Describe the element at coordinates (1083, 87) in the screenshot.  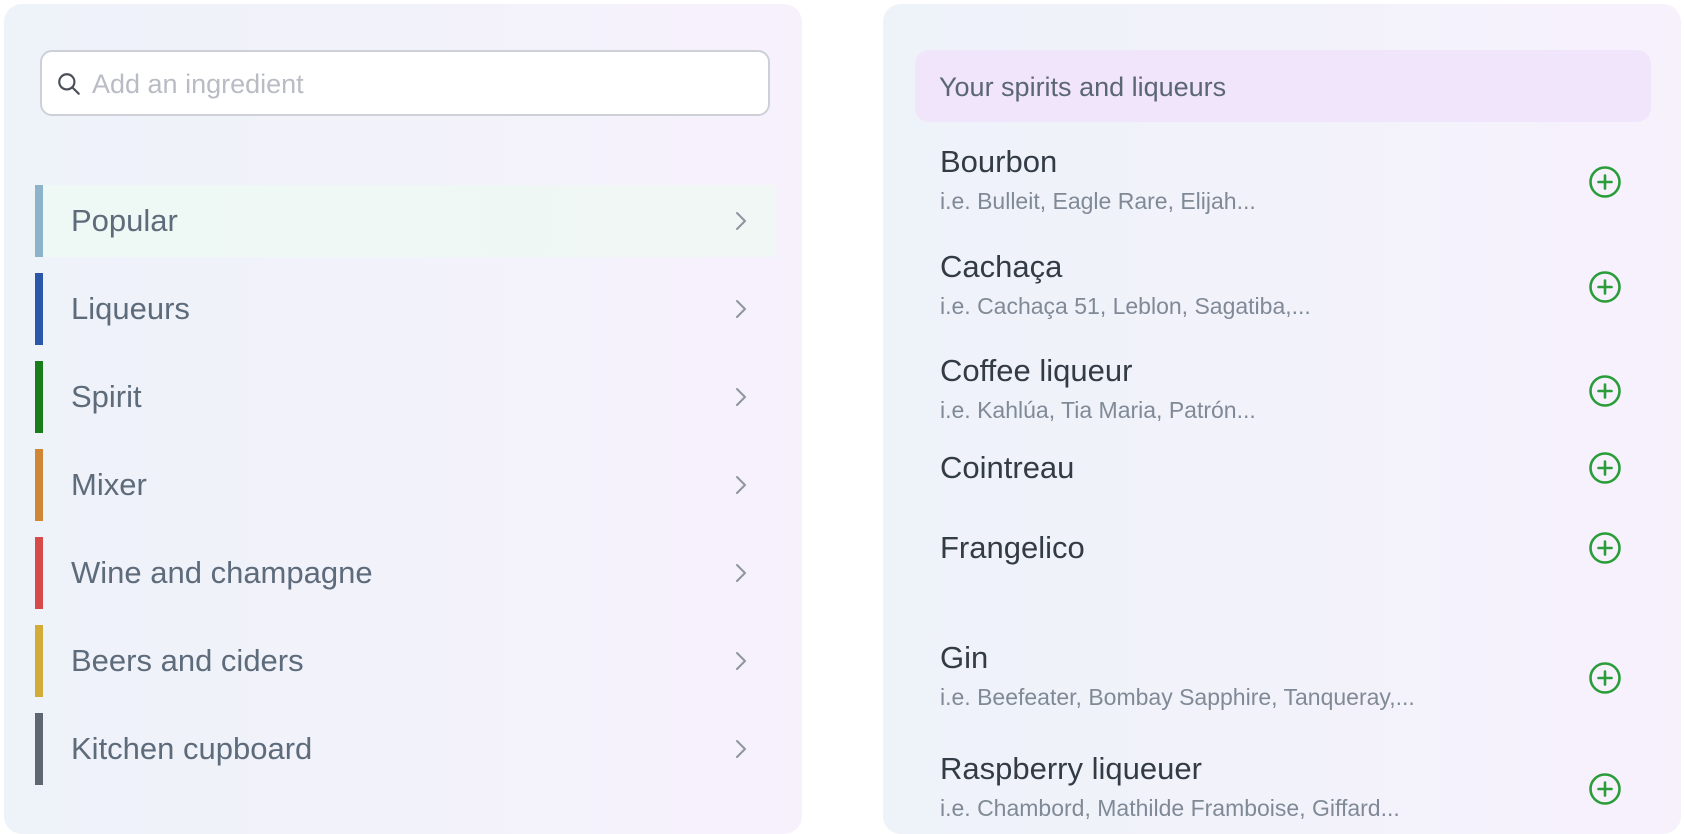
I see `panel-title: Your spirits and liqueurs` at that location.